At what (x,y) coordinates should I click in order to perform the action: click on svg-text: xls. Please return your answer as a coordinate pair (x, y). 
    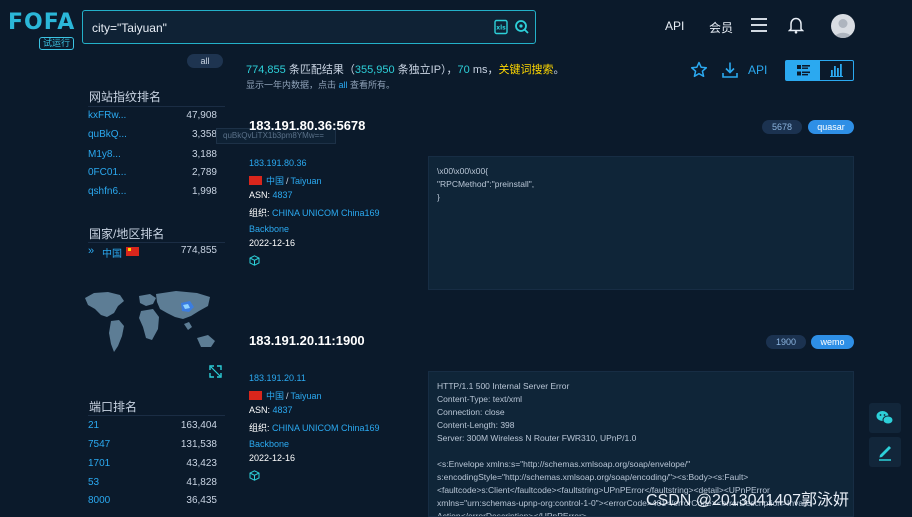
    Looking at the image, I should click on (501, 28).